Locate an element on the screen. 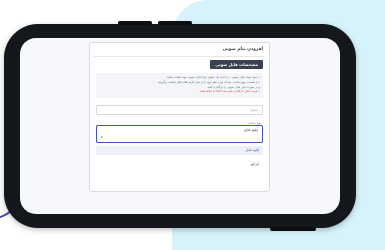  option-upload-file: آپلود فایل is located at coordinates (179, 150).